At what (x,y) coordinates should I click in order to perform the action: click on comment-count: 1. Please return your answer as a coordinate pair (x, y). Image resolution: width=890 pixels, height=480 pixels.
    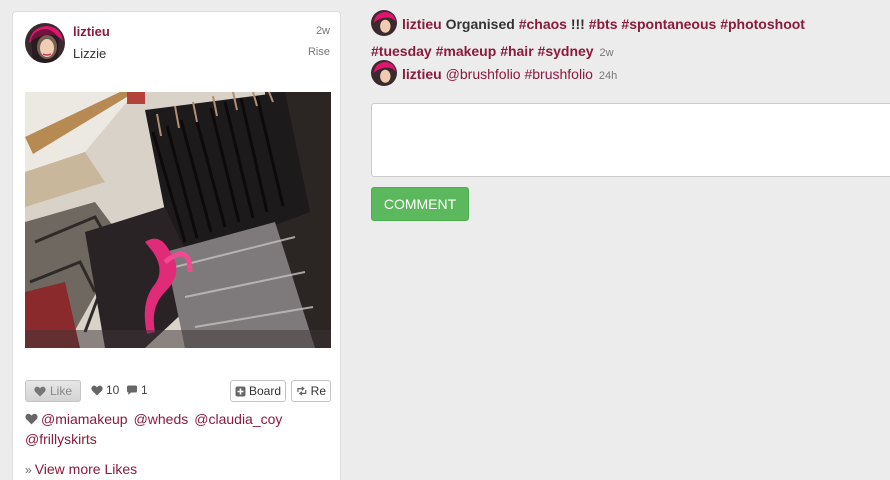
    Looking at the image, I should click on (137, 390).